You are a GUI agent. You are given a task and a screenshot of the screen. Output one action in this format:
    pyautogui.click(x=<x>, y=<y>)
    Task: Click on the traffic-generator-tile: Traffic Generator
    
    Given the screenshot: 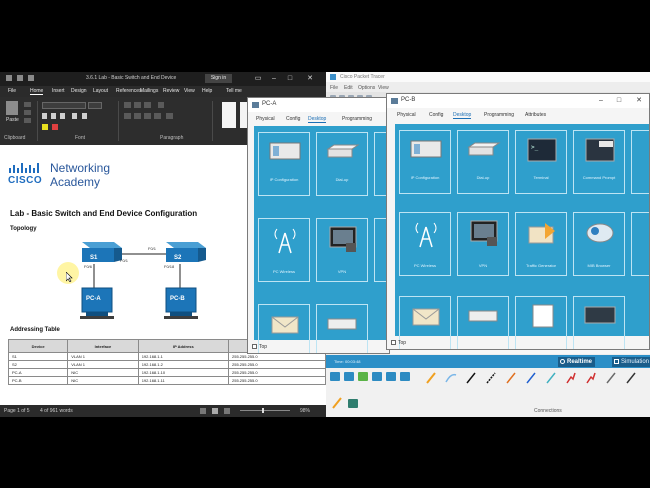 What is the action you would take?
    pyautogui.click(x=541, y=244)
    